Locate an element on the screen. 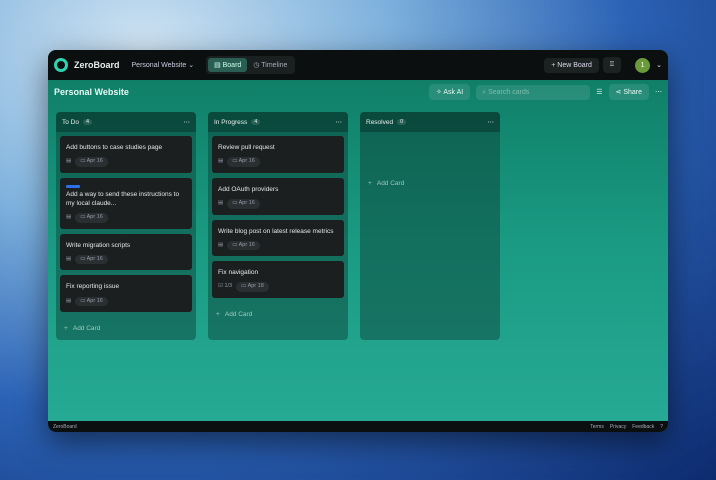 Image resolution: width=716 pixels, height=480 pixels. column-header: In Progress 4 ⋯ is located at coordinates (278, 122).